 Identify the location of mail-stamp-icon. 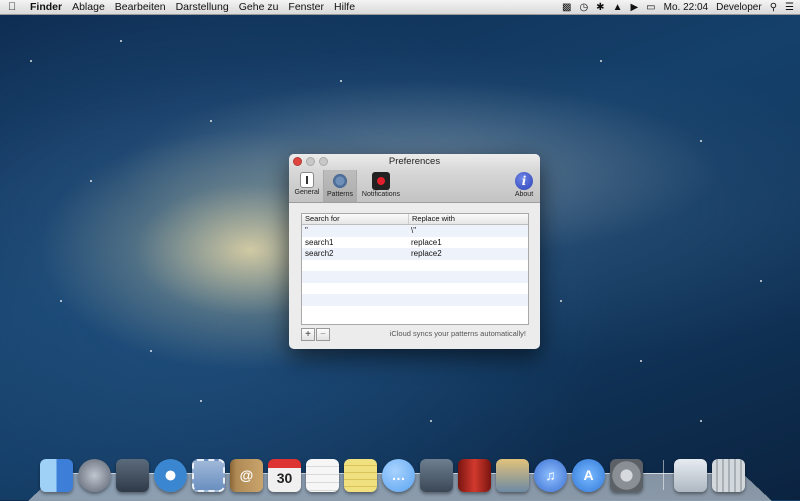
(208, 475).